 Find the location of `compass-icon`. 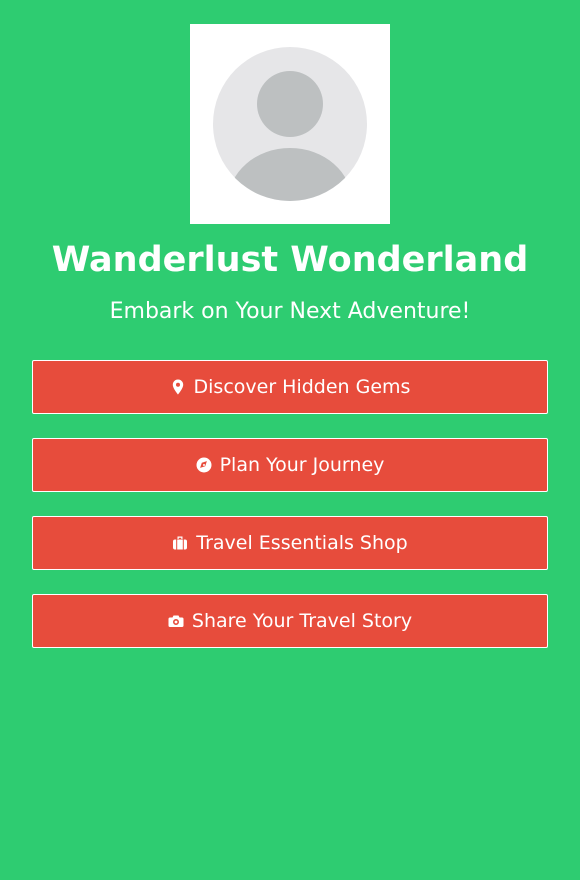

compass-icon is located at coordinates (204, 465).